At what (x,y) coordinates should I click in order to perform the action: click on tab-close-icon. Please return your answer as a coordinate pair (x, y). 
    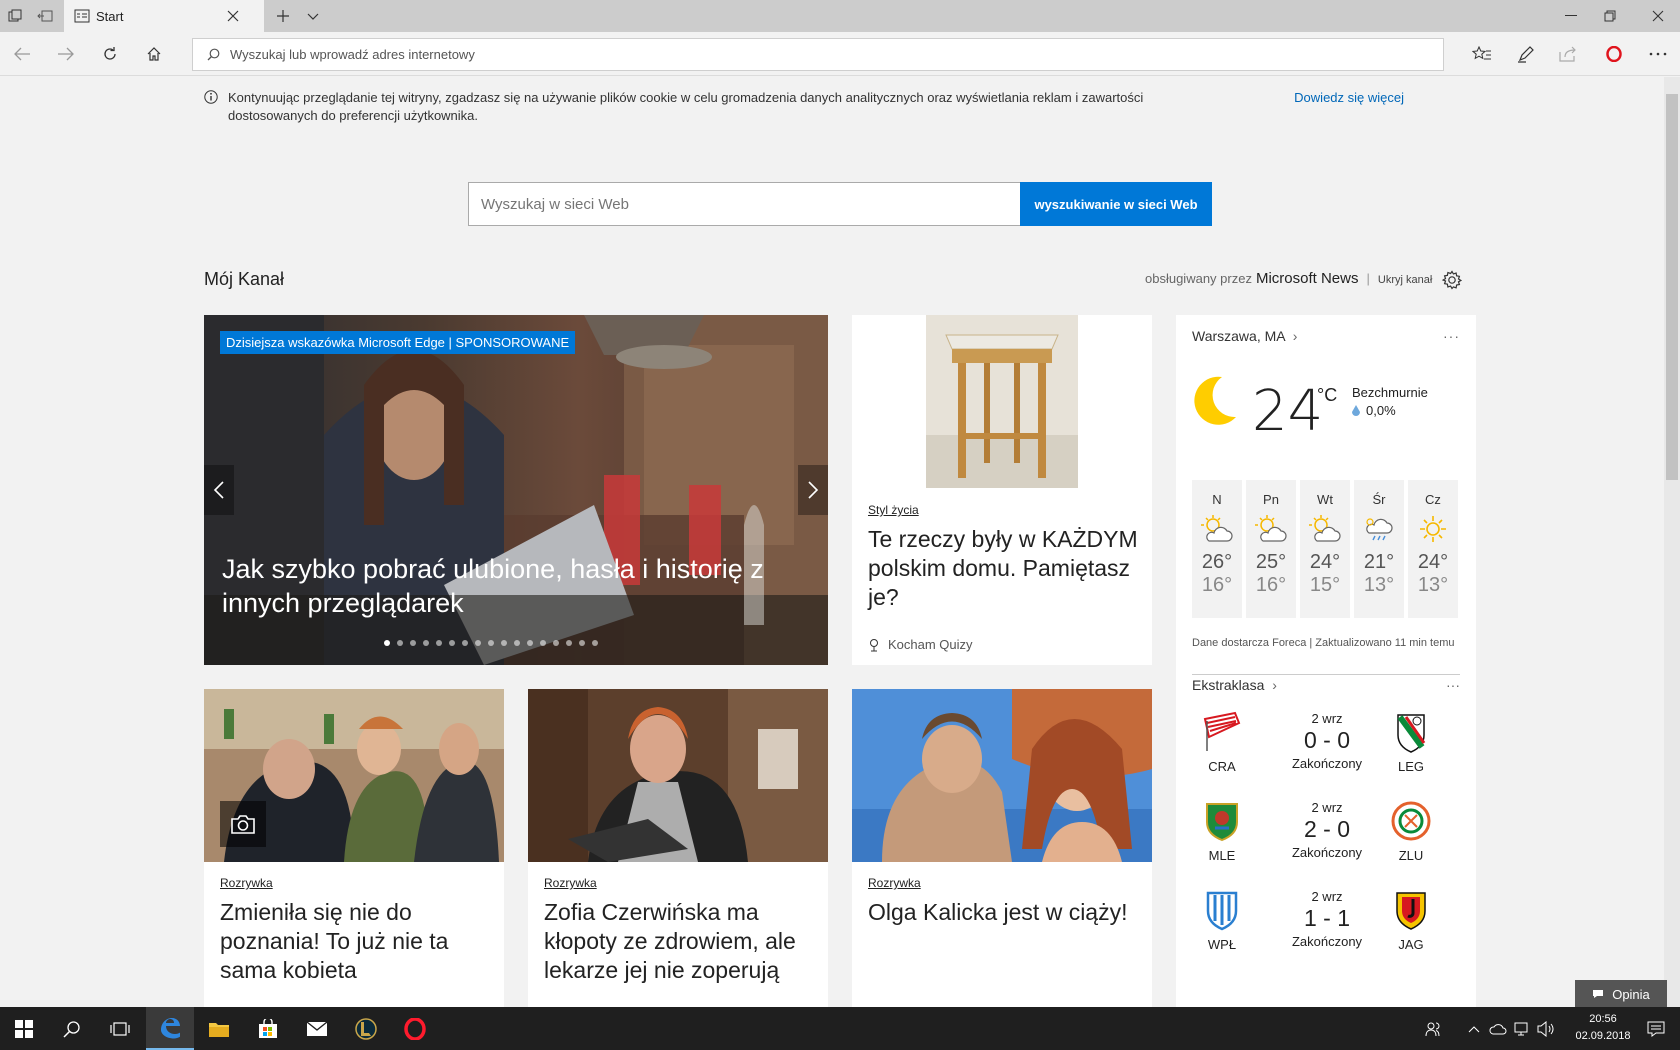
    Looking at the image, I should click on (233, 16).